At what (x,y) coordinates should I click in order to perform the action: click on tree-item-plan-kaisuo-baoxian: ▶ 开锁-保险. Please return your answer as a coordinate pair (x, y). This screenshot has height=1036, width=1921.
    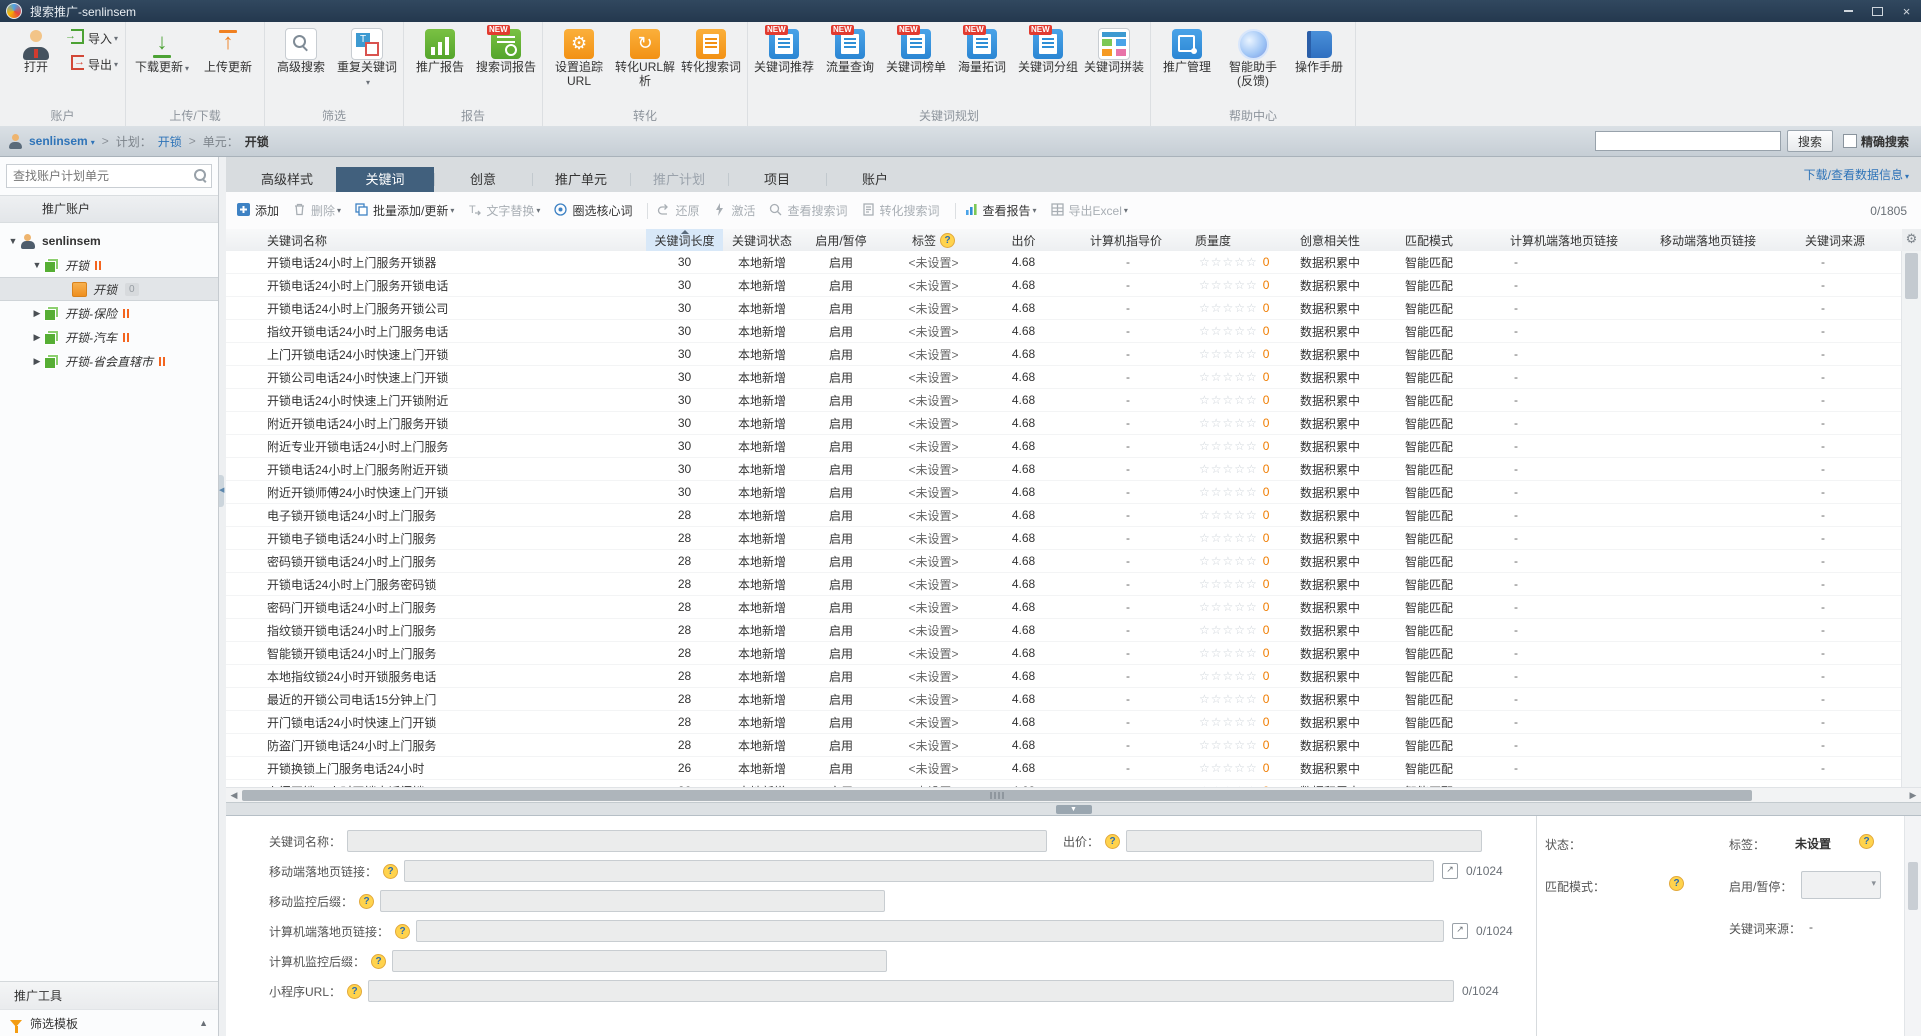
    Looking at the image, I should click on (109, 313).